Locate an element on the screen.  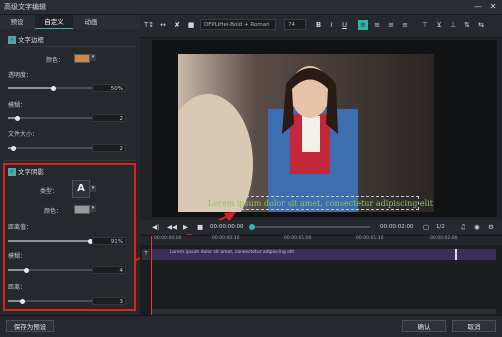
ruler-label: 00:00:01:10 is located at coordinates (370, 238).